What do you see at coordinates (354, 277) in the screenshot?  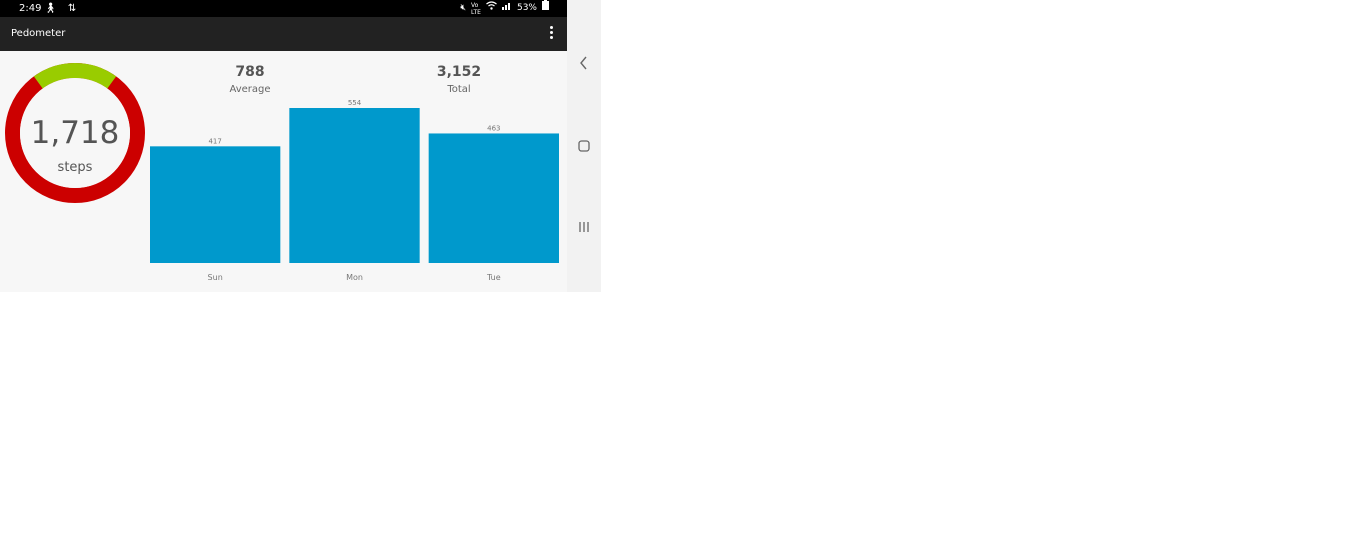 I see `x-tick-label: Mon` at bounding box center [354, 277].